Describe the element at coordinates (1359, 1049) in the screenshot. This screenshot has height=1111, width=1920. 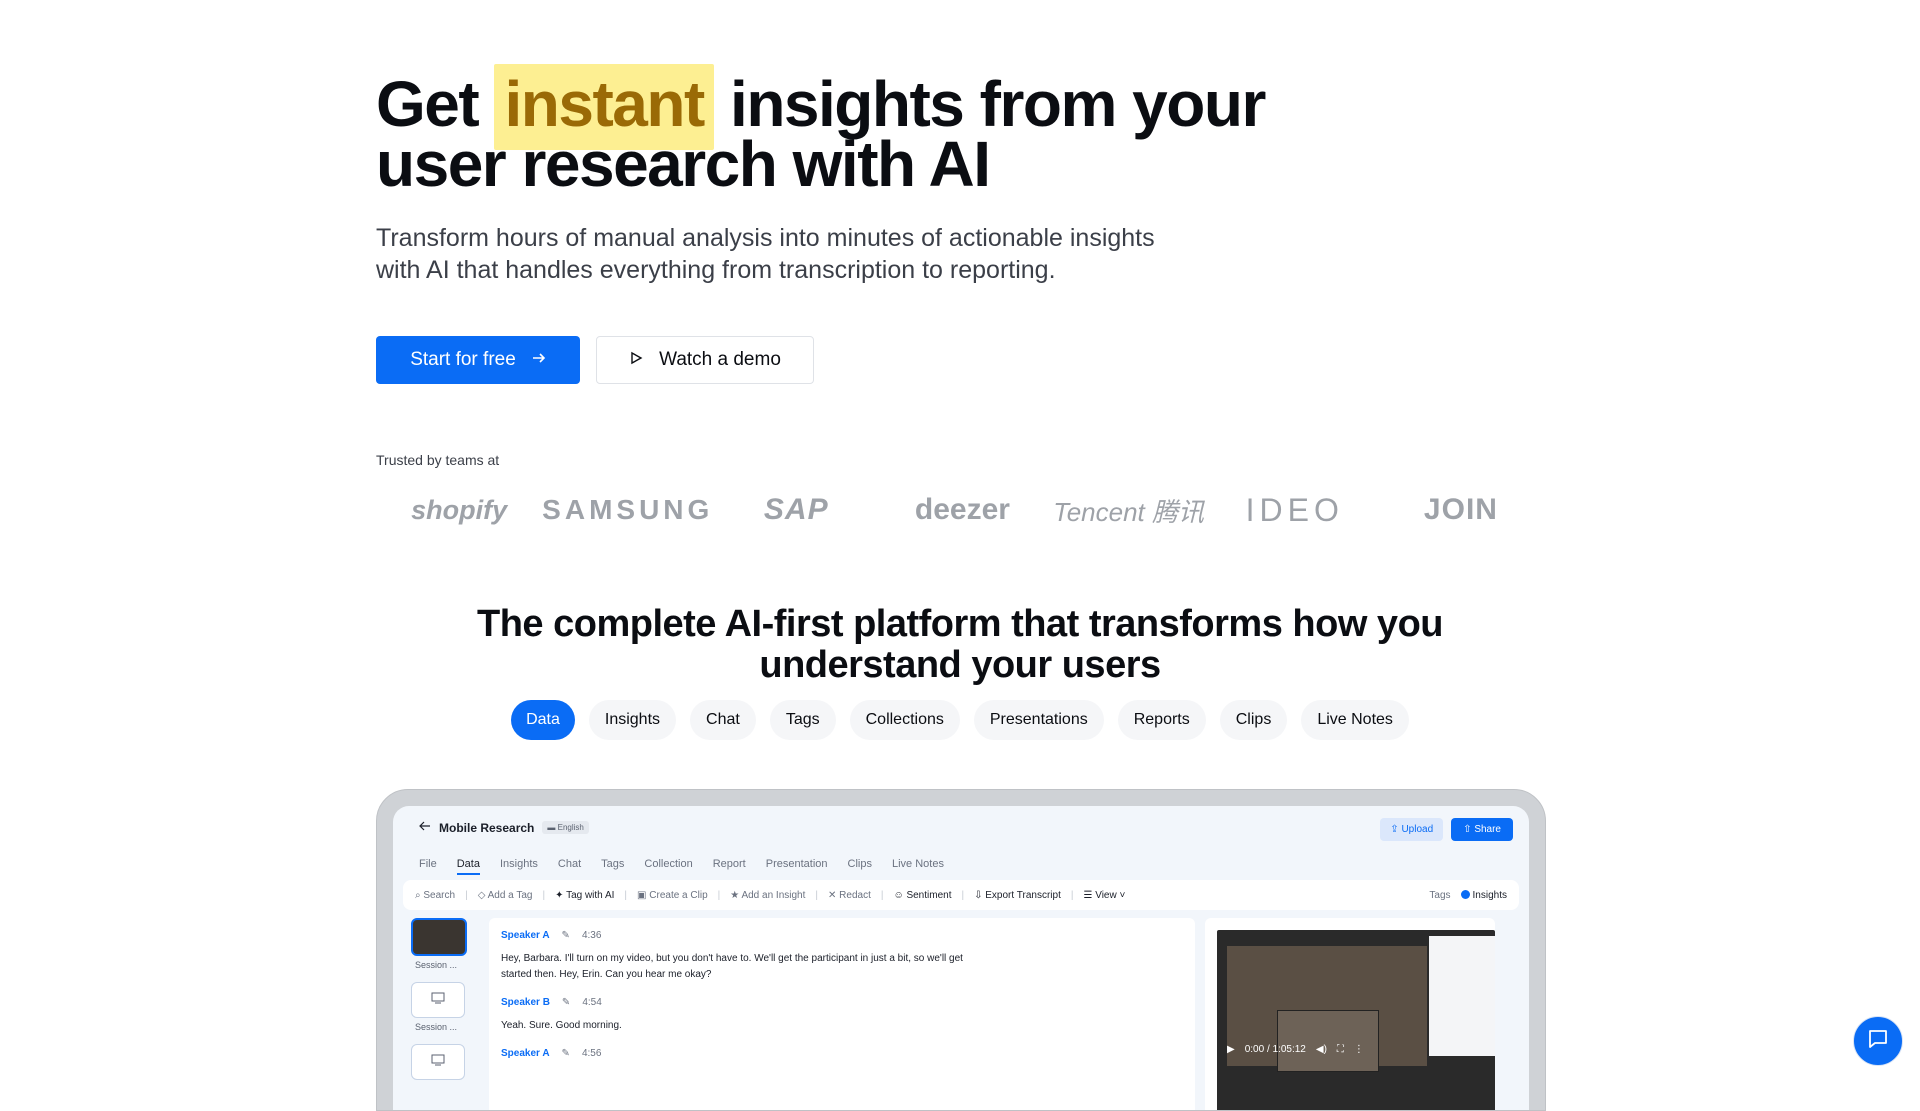
I see `more-icon: ⋮` at that location.